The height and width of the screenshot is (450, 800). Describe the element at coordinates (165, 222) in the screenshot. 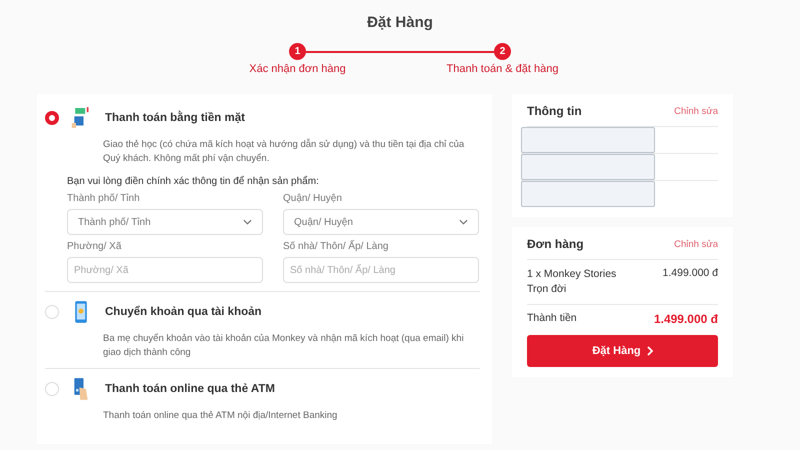

I see `dropdown-field: Thành phố/ Tỉnh` at that location.